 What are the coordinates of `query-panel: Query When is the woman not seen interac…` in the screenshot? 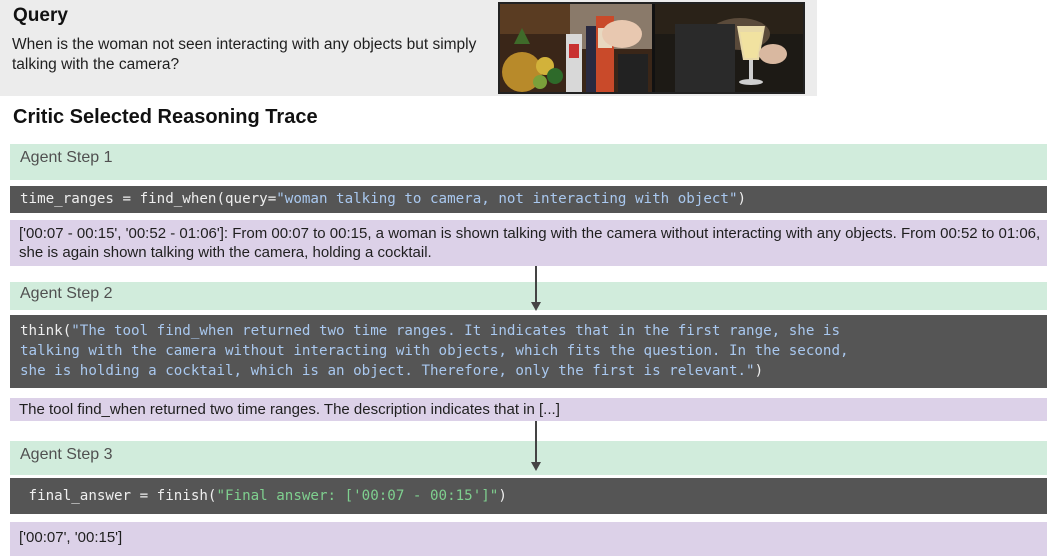 It's located at (408, 48).